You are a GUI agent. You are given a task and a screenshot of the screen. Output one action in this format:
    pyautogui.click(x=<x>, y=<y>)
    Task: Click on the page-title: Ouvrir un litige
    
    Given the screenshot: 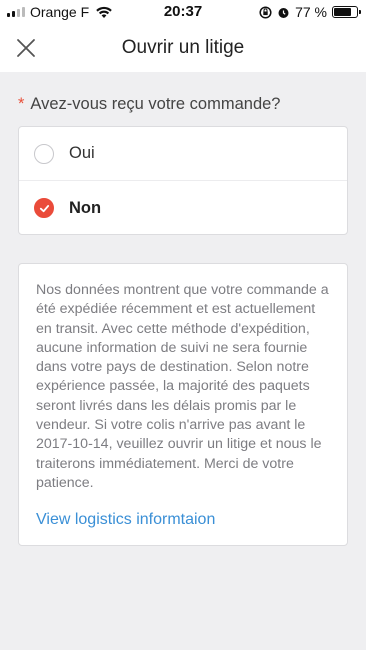 What is the action you would take?
    pyautogui.click(x=183, y=47)
    